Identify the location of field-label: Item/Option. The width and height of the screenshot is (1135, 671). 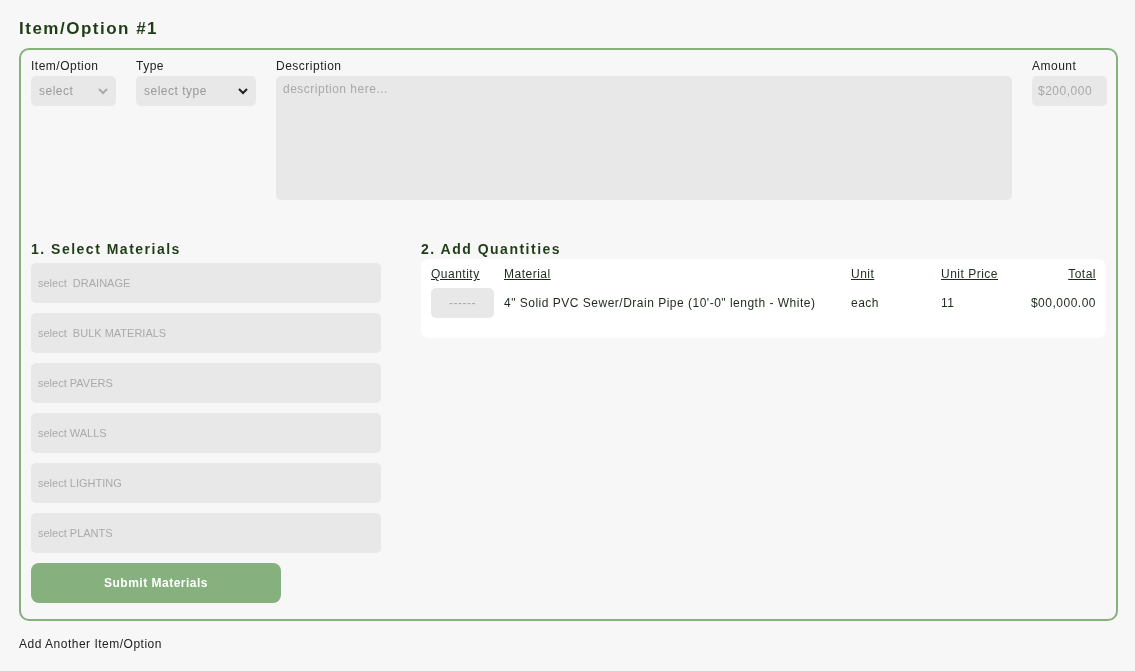
(65, 66).